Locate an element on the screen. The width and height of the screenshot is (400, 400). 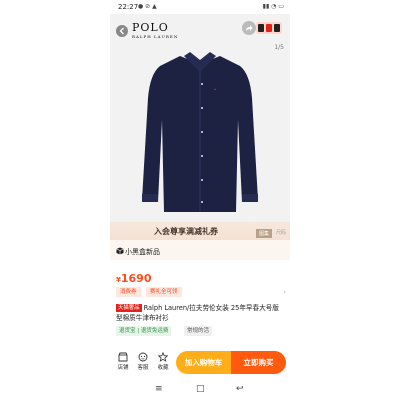
nav-favorite-label: 收藏 is located at coordinates (163, 368).